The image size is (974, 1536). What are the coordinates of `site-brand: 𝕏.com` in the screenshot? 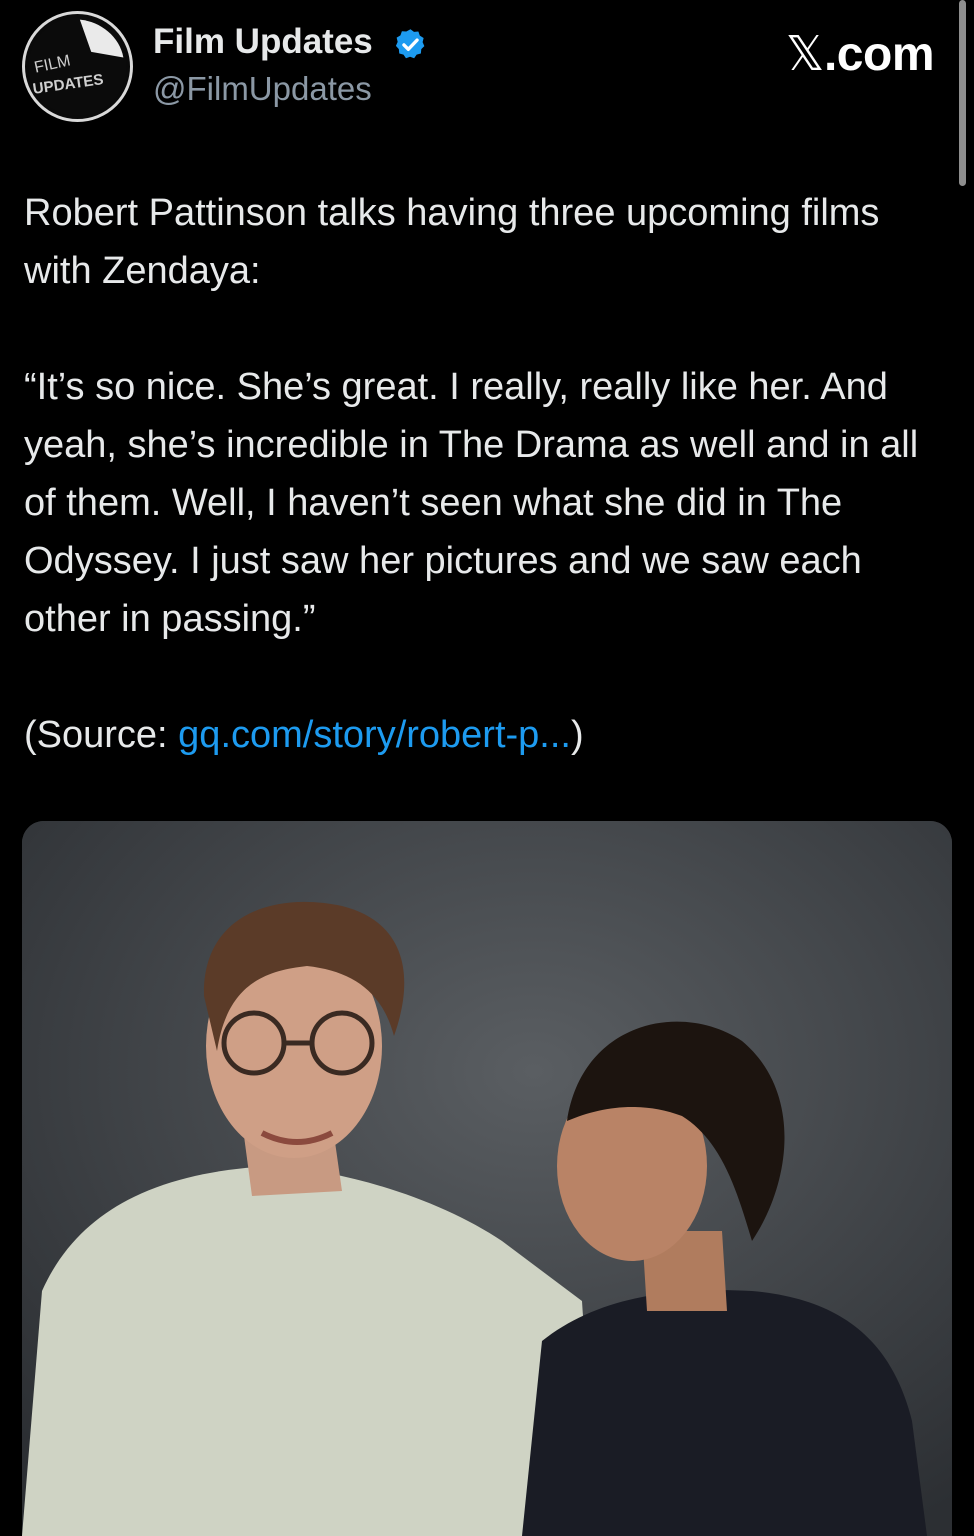 It's located at (860, 54).